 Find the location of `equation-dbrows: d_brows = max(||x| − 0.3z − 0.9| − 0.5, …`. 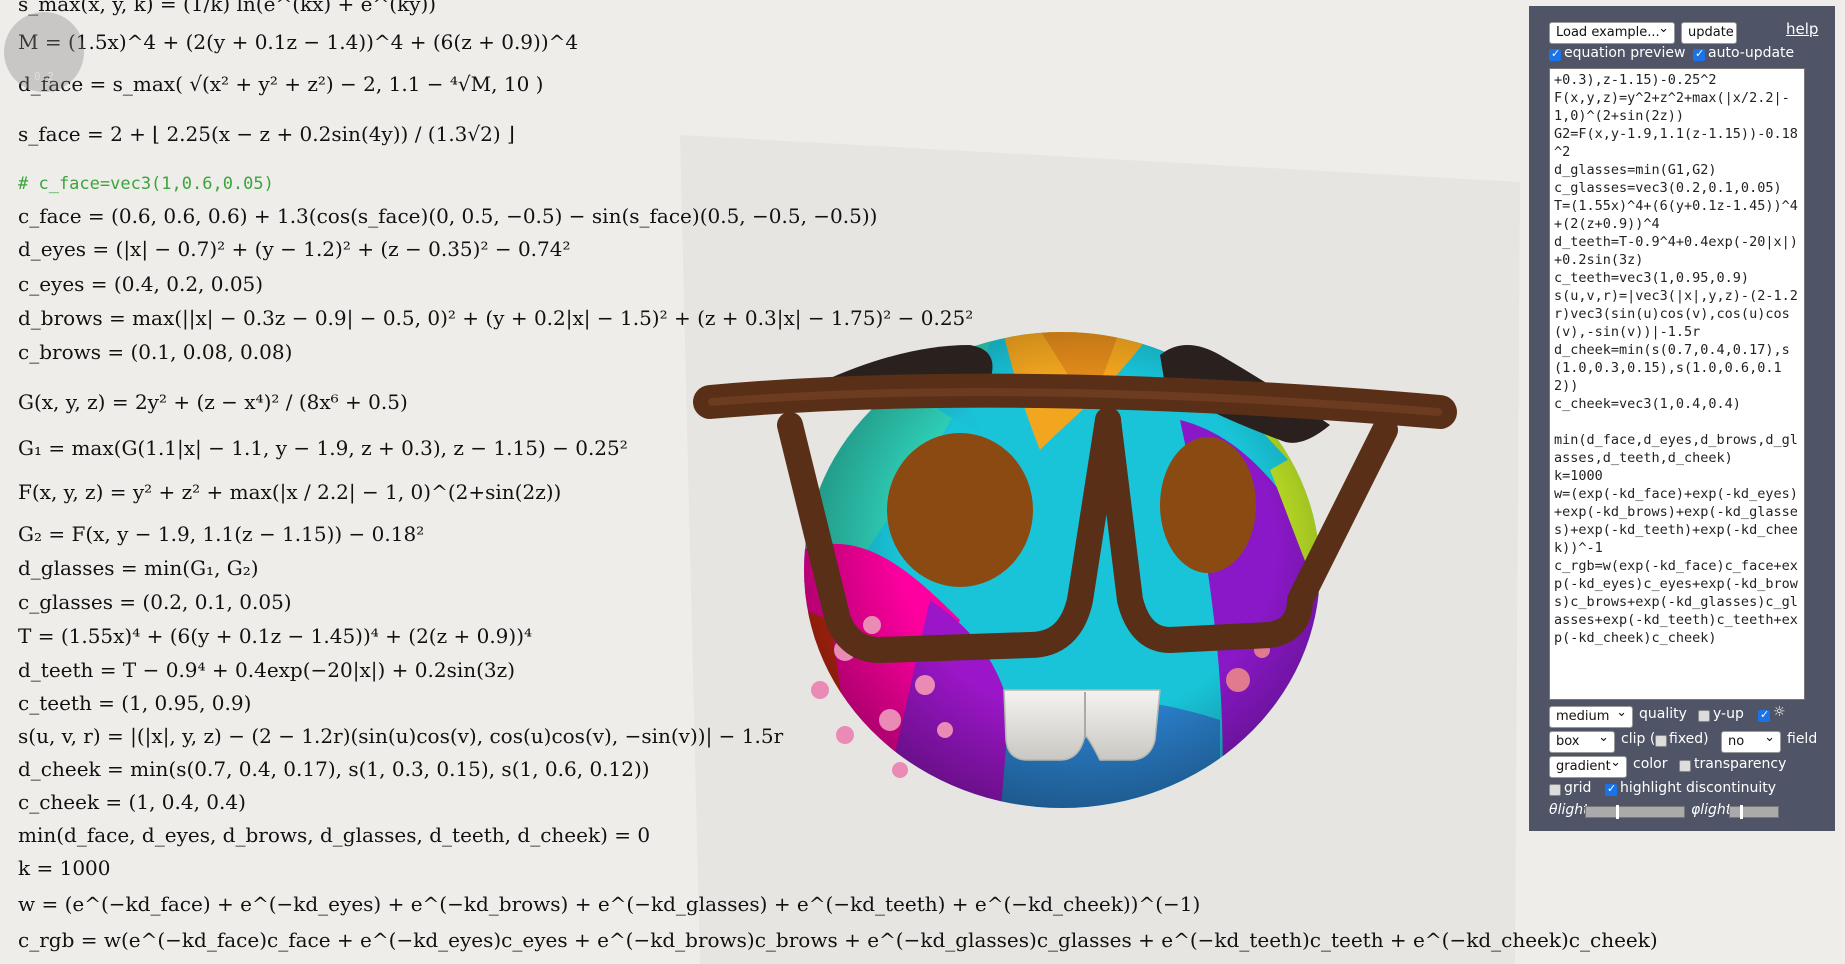

equation-dbrows: d_brows = max(||x| − 0.3z − 0.9| − 0.5, … is located at coordinates (496, 318).